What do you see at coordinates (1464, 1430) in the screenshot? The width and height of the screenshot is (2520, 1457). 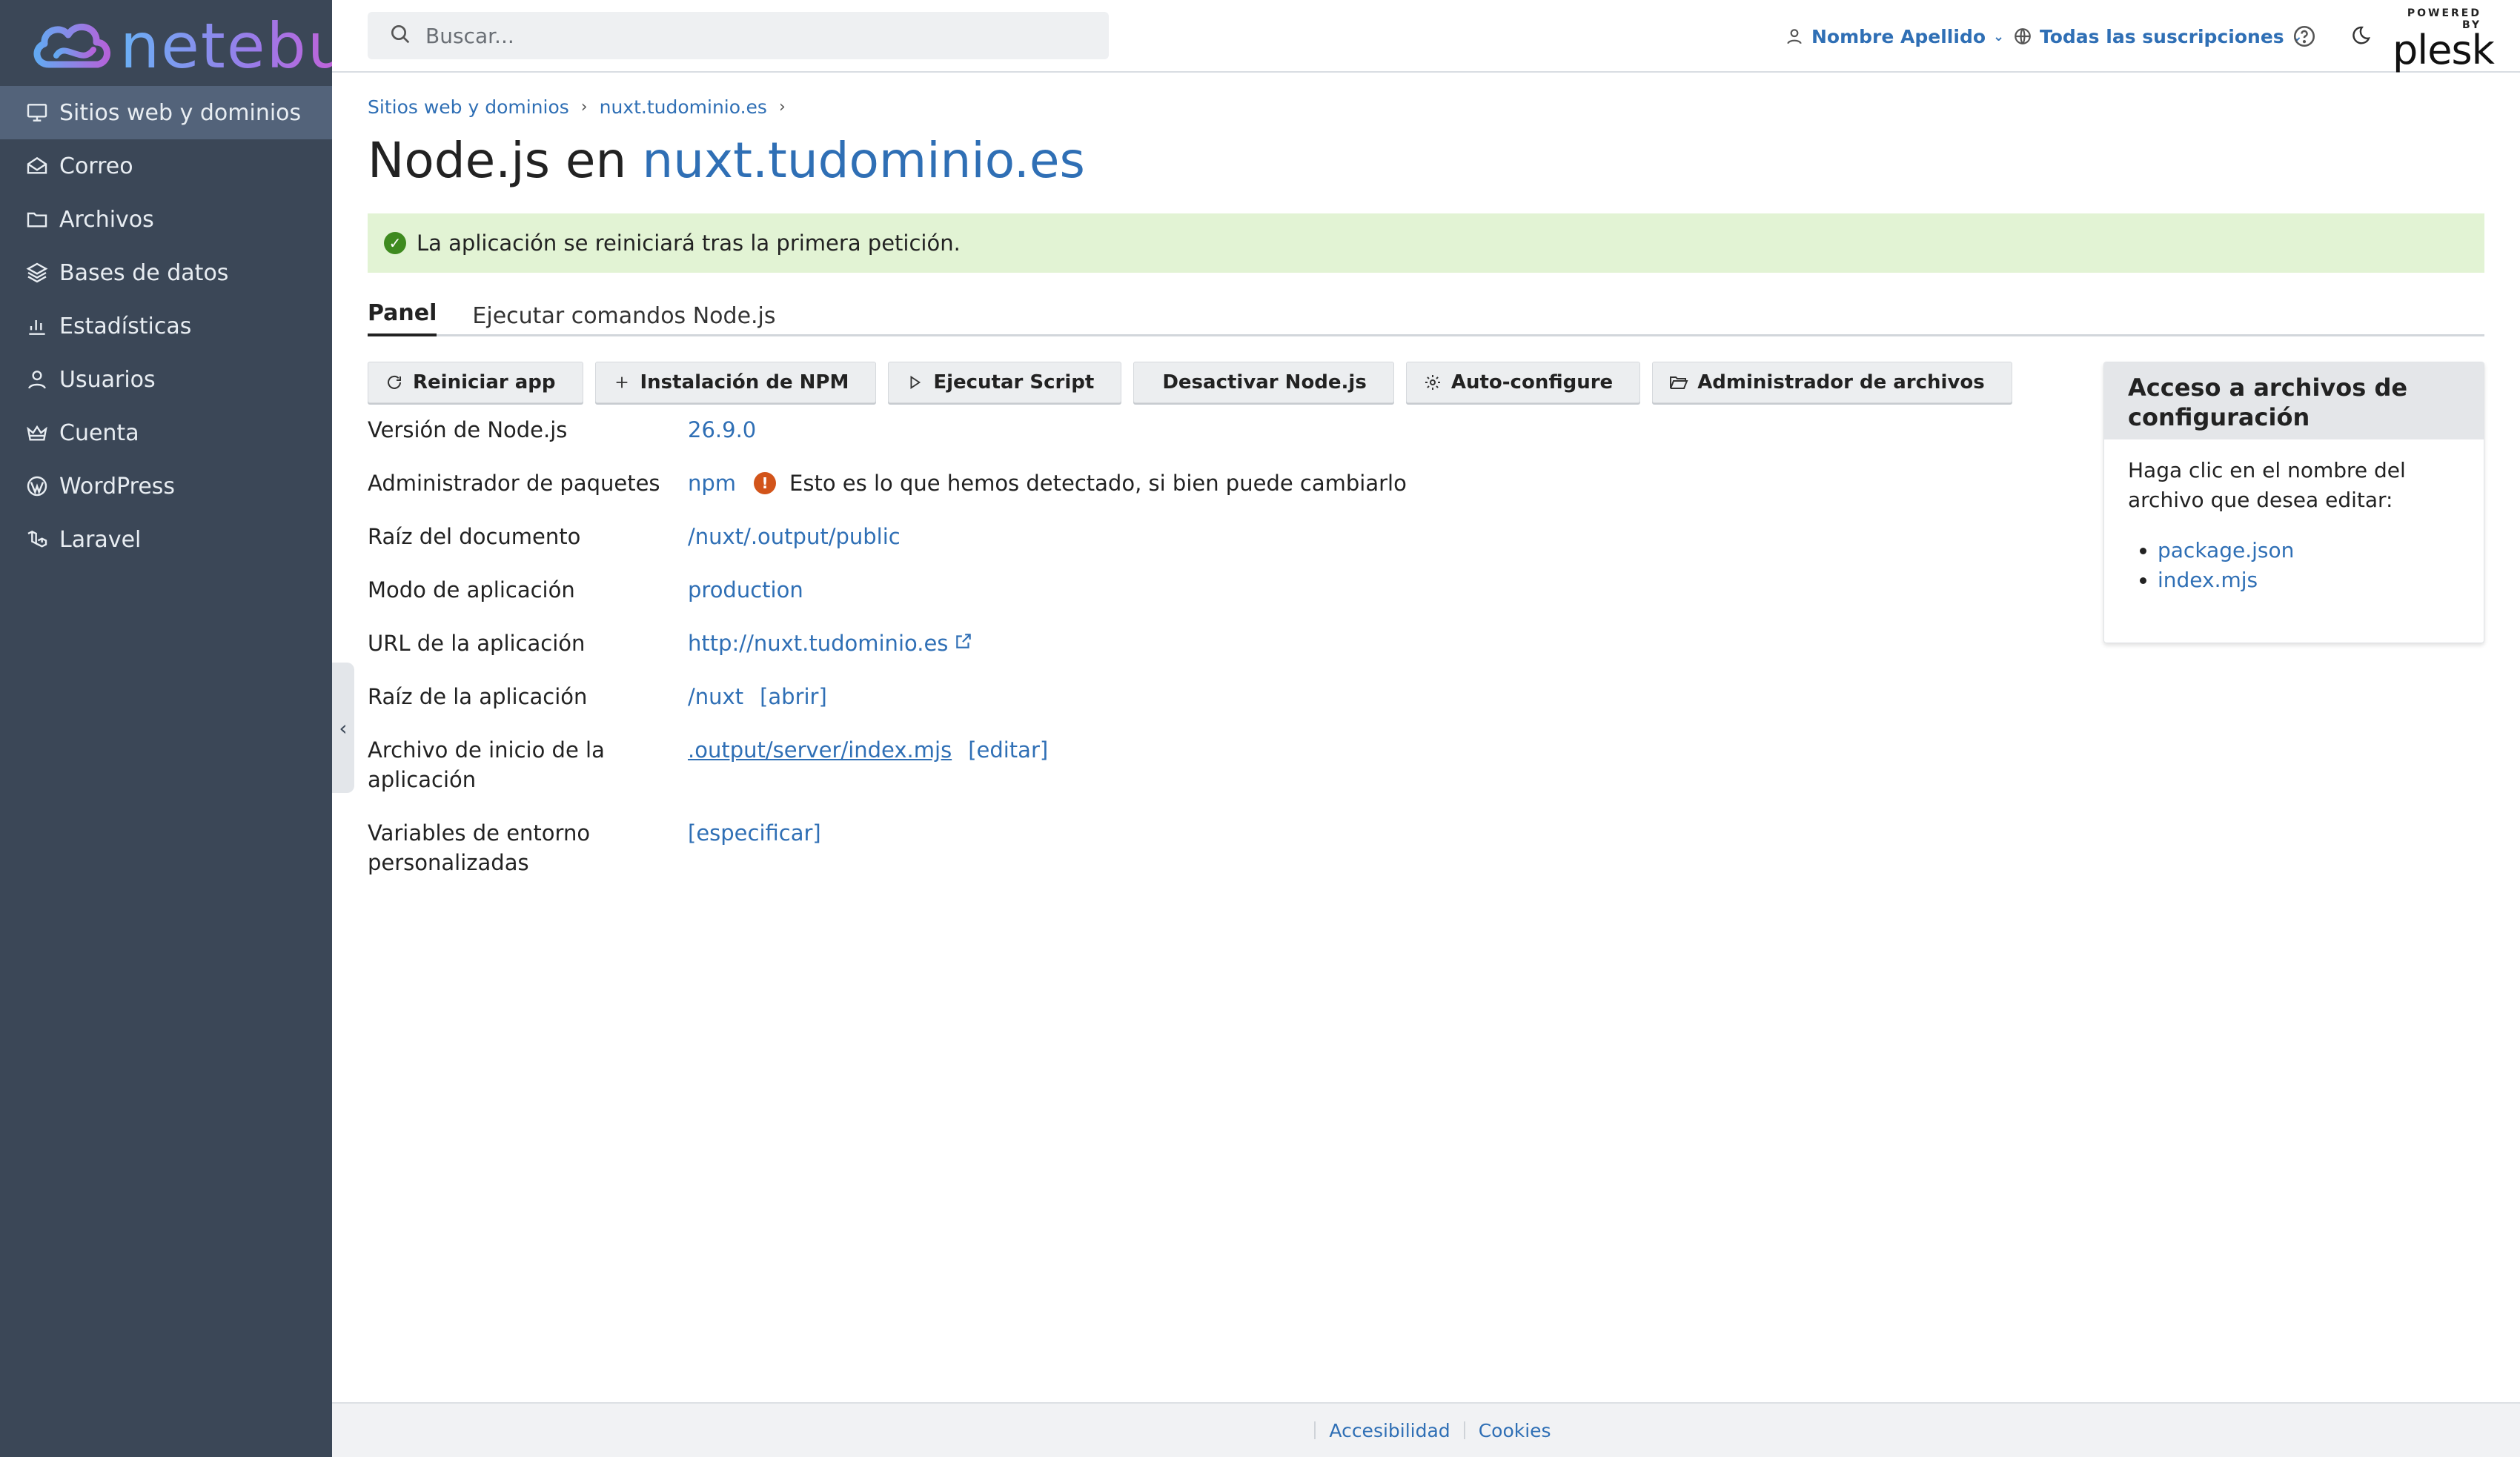 I see `divider` at bounding box center [1464, 1430].